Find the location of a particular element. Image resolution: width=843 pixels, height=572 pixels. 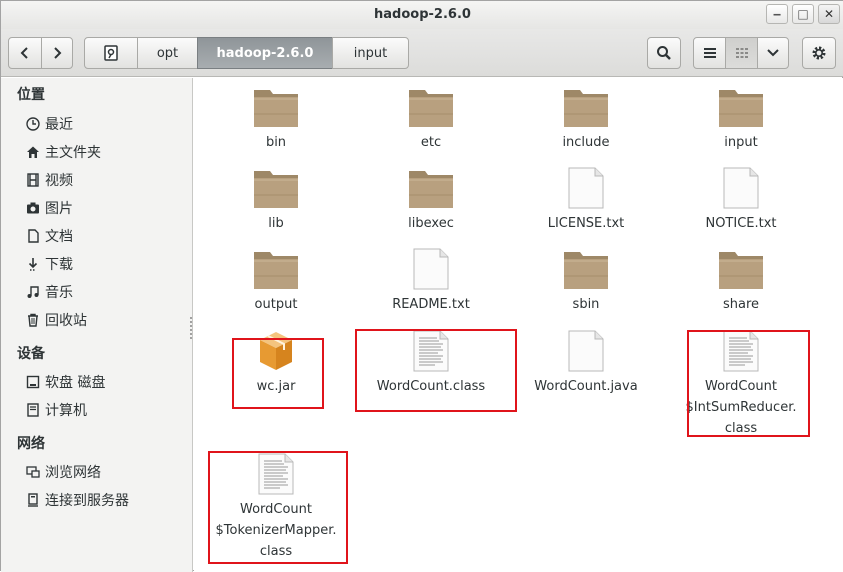

path-root-button is located at coordinates (111, 53).